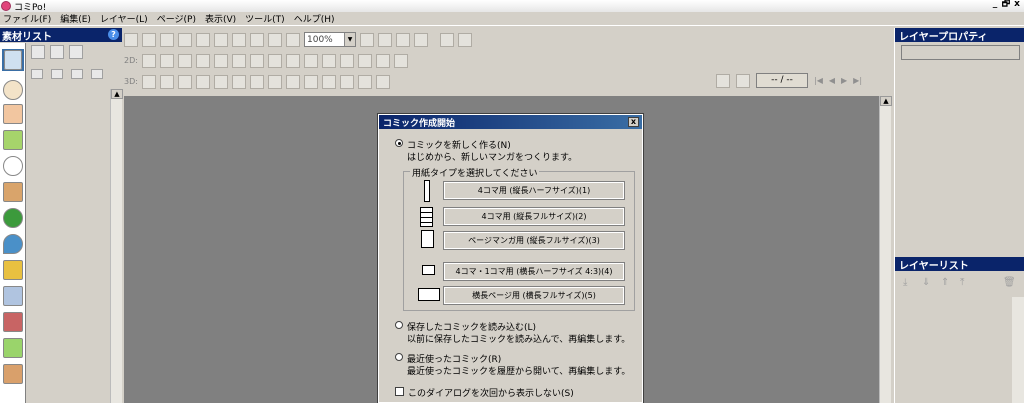 The height and width of the screenshot is (403, 1024). Describe the element at coordinates (239, 39) in the screenshot. I see `cut-icon` at that location.